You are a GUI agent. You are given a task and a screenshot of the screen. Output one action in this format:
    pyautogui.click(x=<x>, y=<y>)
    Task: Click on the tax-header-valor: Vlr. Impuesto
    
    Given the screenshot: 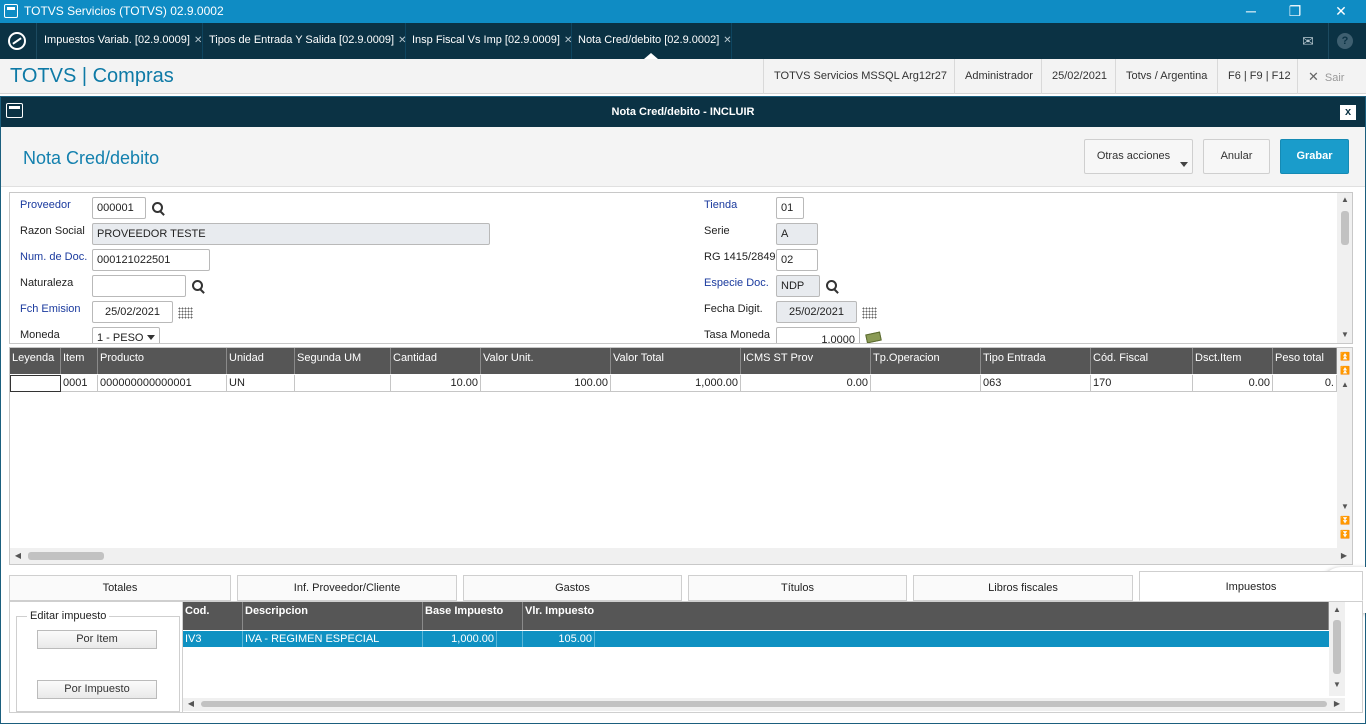 What is the action you would take?
    pyautogui.click(x=926, y=616)
    